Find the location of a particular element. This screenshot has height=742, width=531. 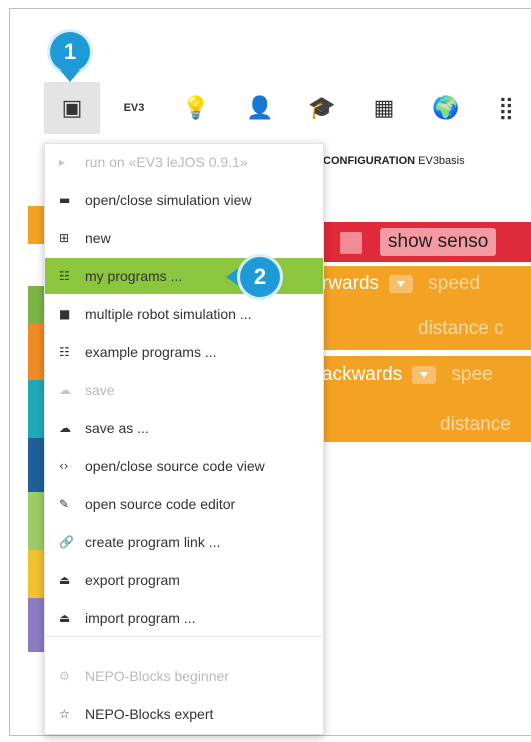

help-button: 💡 is located at coordinates (196, 108).